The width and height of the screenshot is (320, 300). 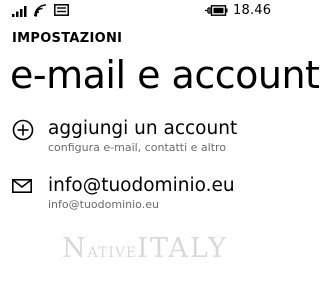 What do you see at coordinates (141, 185) in the screenshot?
I see `account-title: info@tuodominio.eu` at bounding box center [141, 185].